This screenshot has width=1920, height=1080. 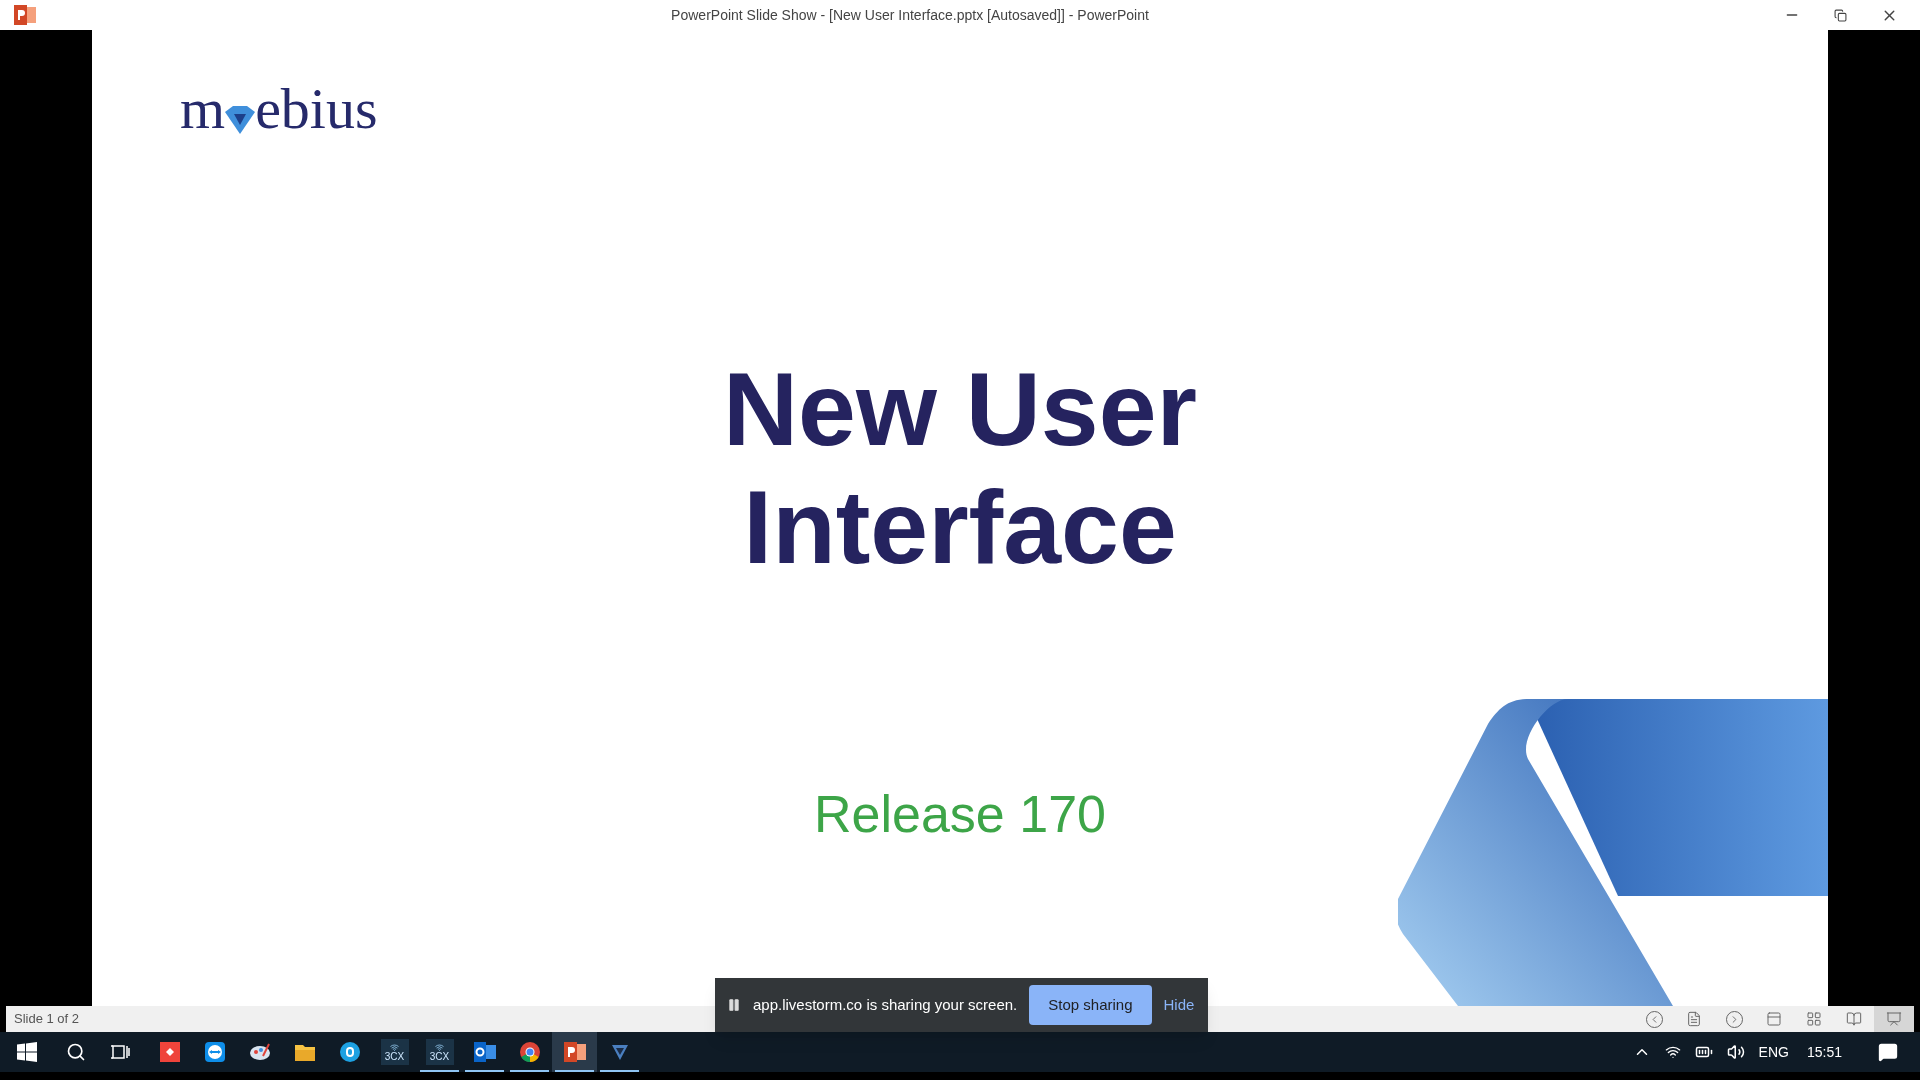 I want to click on normal-view-icon, so click(x=1774, y=1019).